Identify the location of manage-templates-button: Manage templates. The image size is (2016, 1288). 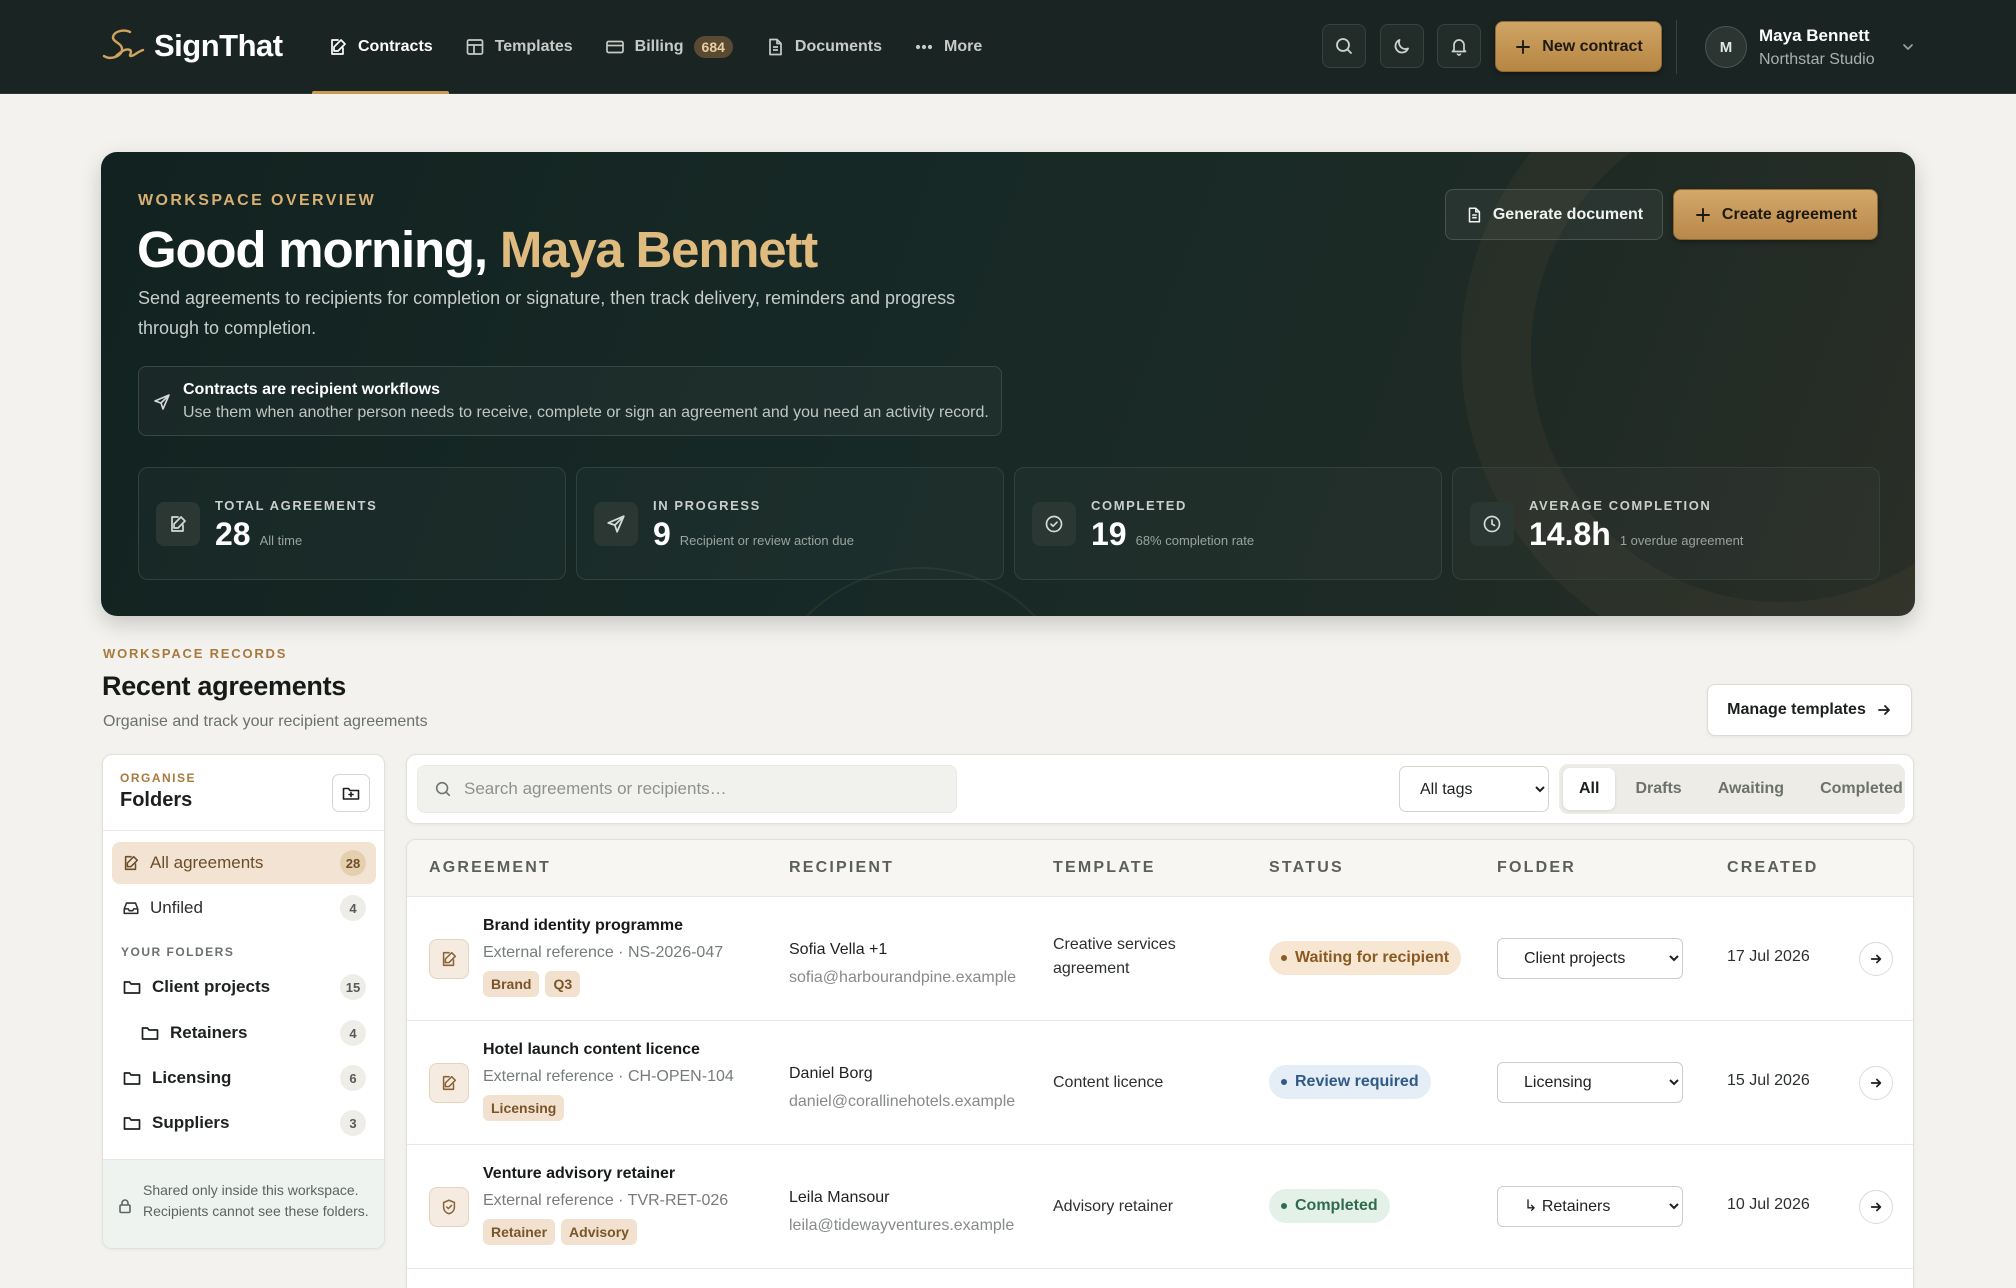
(1809, 710).